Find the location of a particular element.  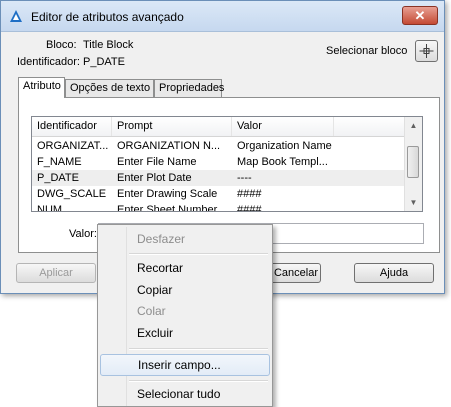

block-label: Bloco: is located at coordinates (61, 45).